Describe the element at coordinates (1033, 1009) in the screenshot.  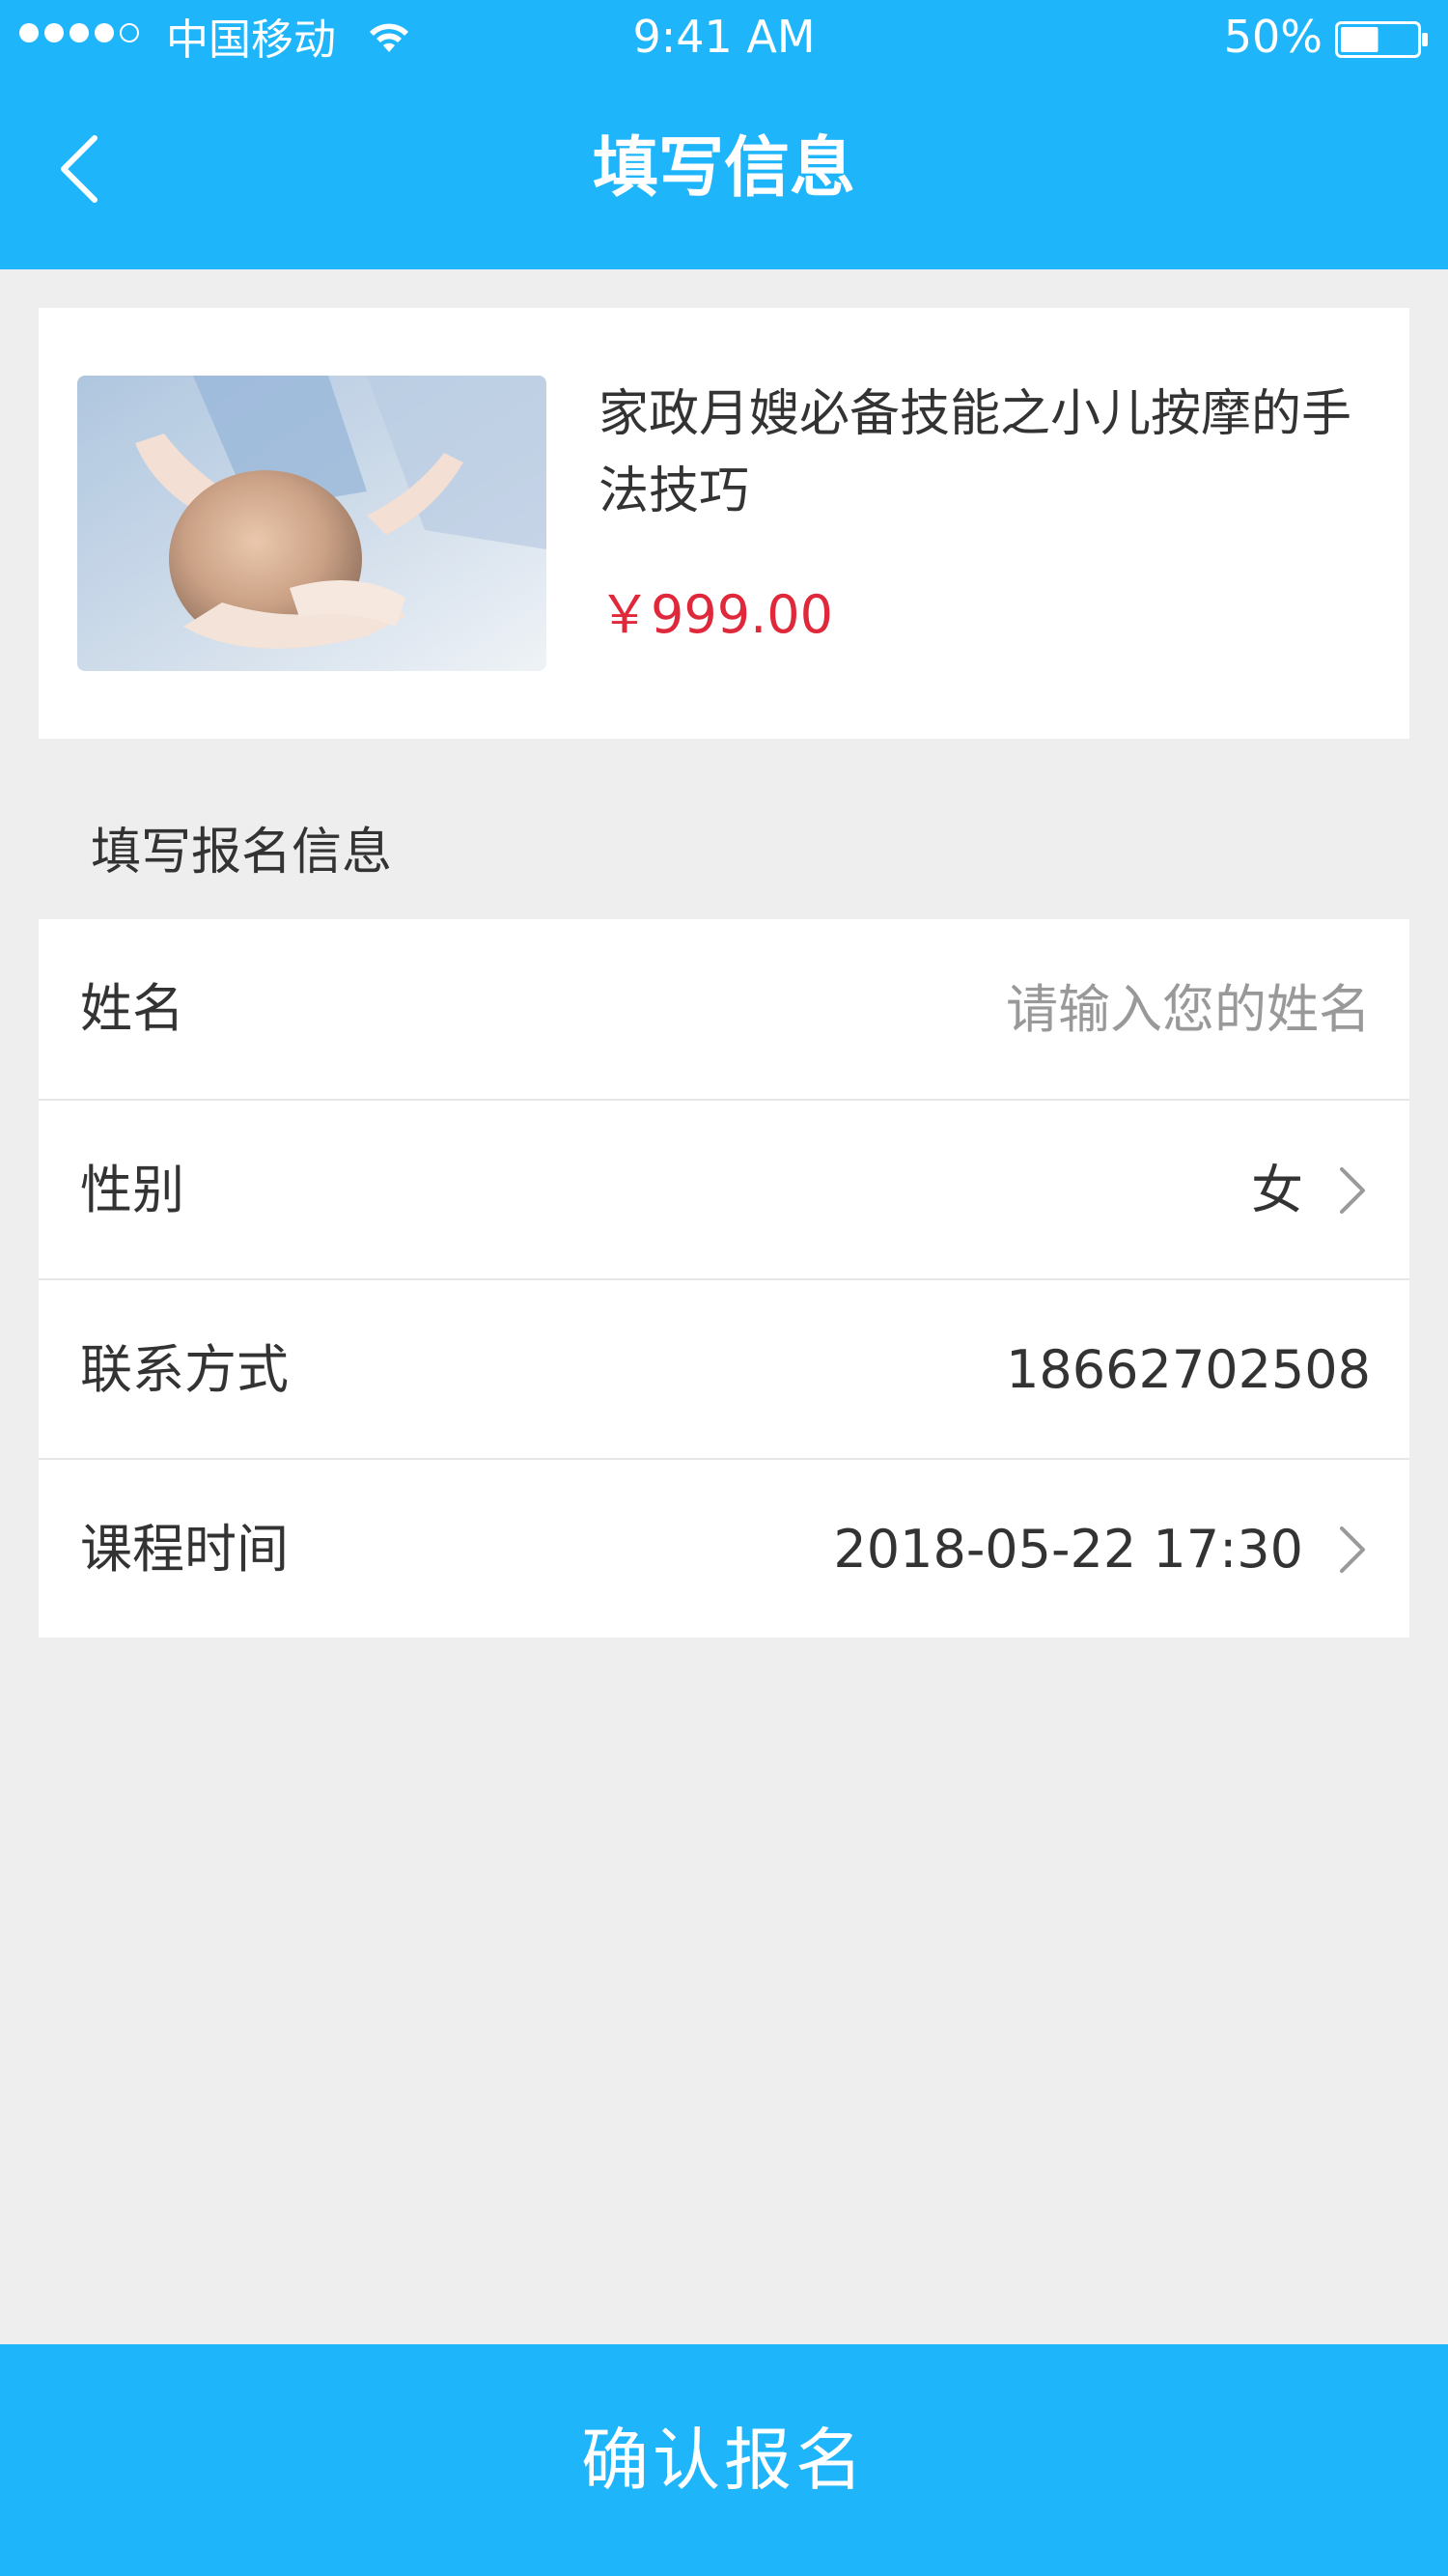
I see `name-input` at that location.